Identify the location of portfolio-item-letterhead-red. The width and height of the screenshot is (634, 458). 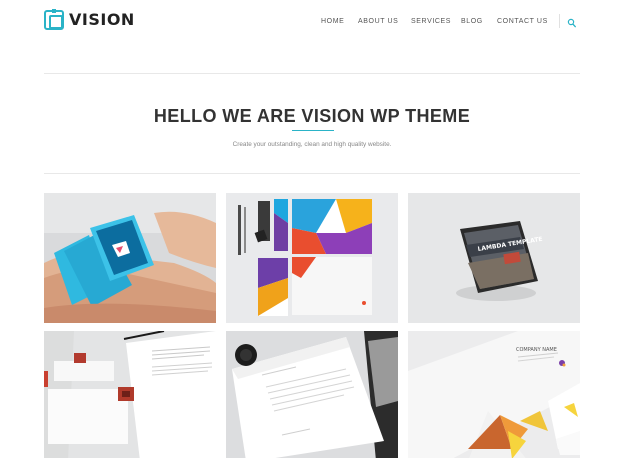
(130, 394).